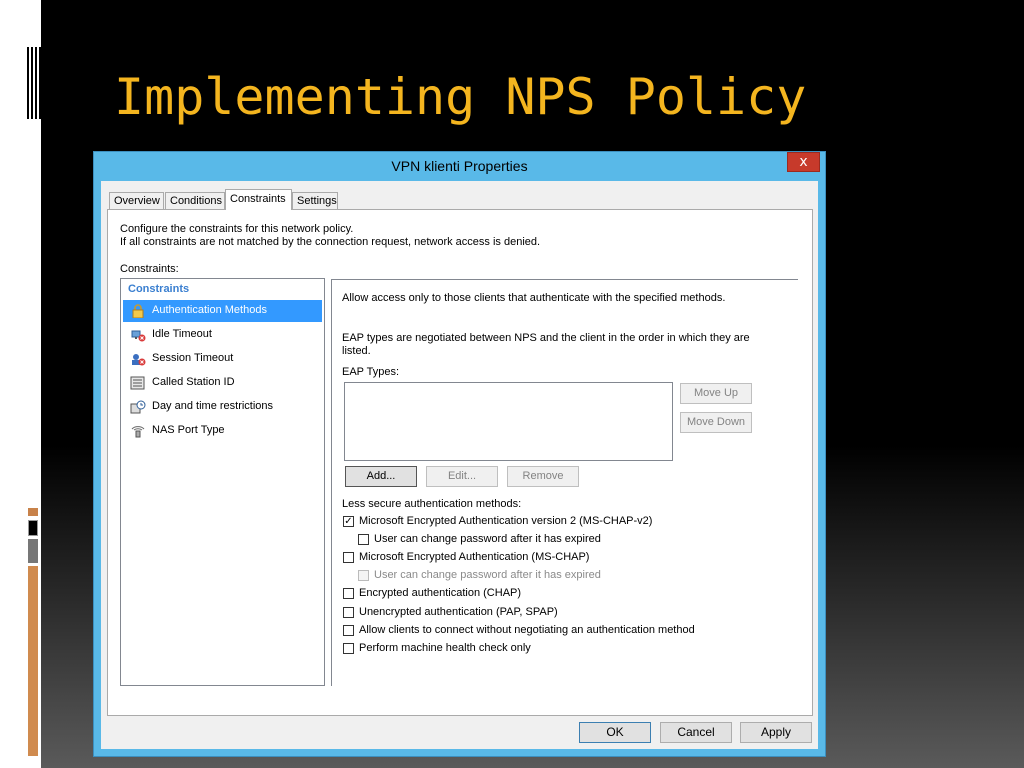 The width and height of the screenshot is (1024, 768). Describe the element at coordinates (440, 593) in the screenshot. I see `option-label: Encrypted authentication (CHAP)` at that location.